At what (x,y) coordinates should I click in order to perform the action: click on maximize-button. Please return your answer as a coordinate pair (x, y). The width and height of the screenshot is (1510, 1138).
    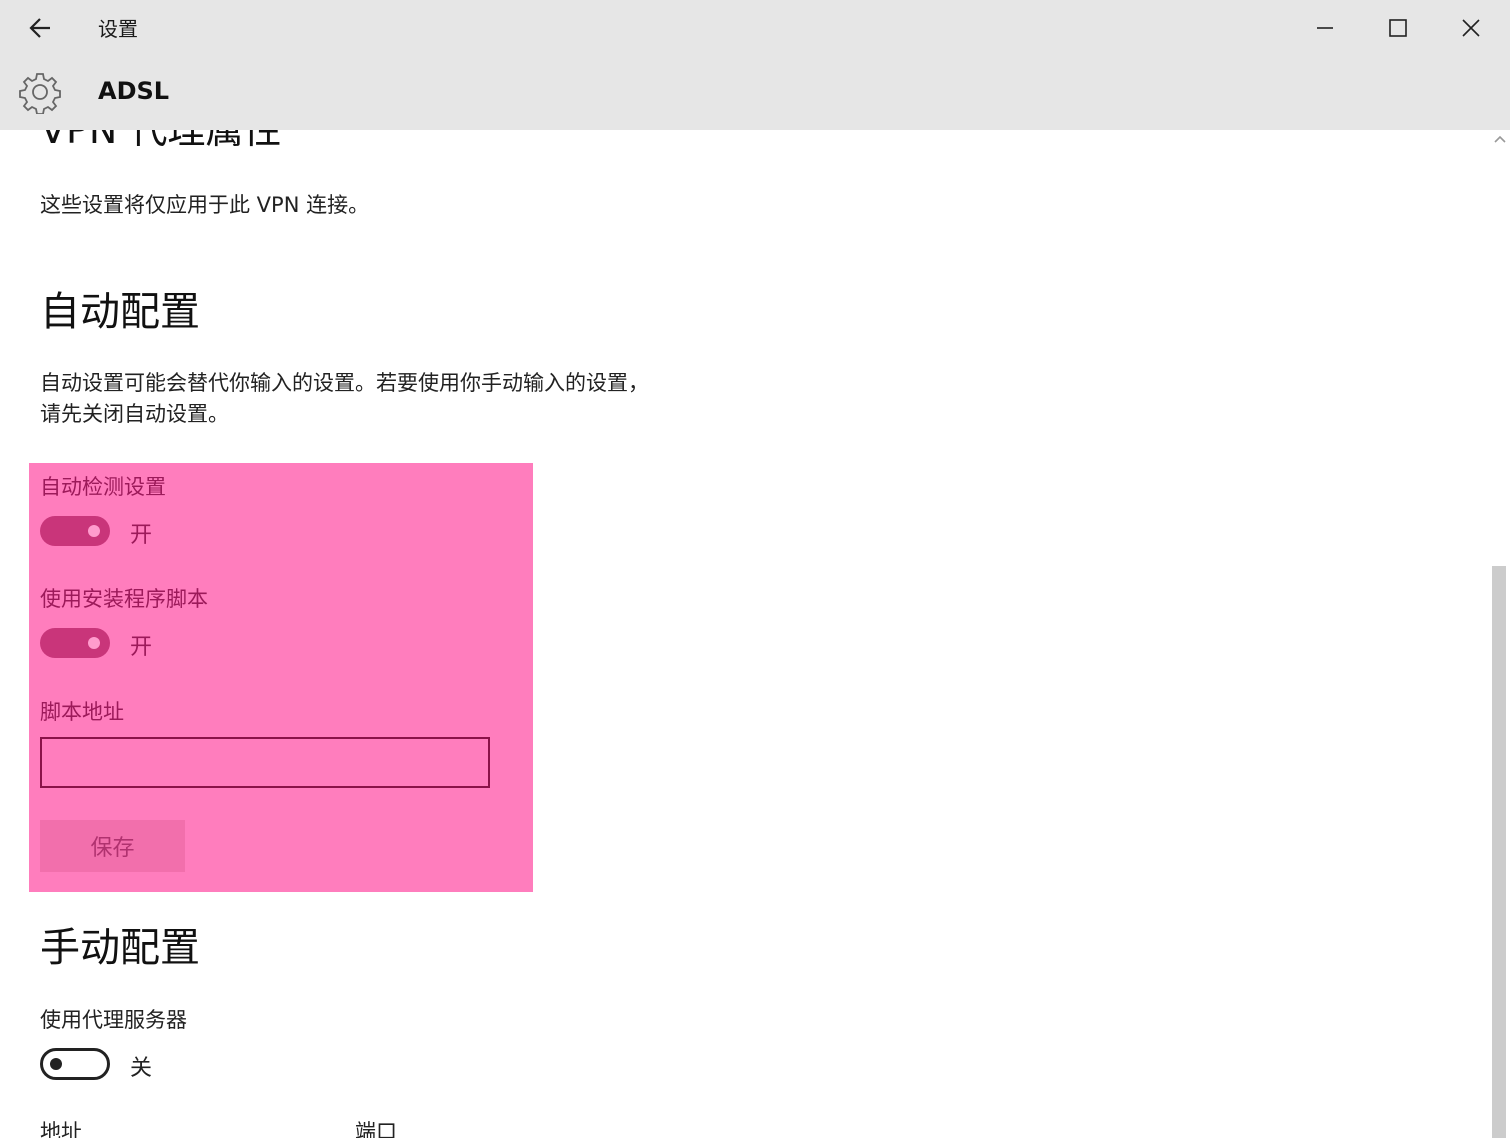
    Looking at the image, I should click on (1398, 28).